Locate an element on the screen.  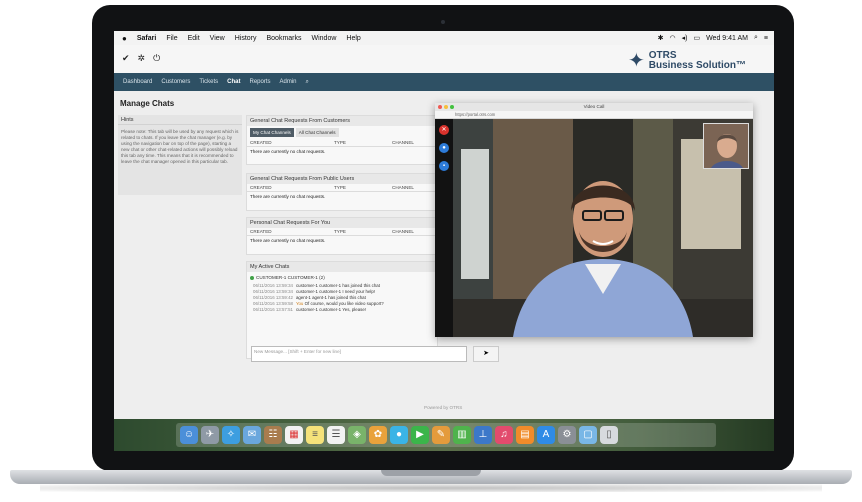
calendar-icon: ▦ is located at coordinates (294, 435).